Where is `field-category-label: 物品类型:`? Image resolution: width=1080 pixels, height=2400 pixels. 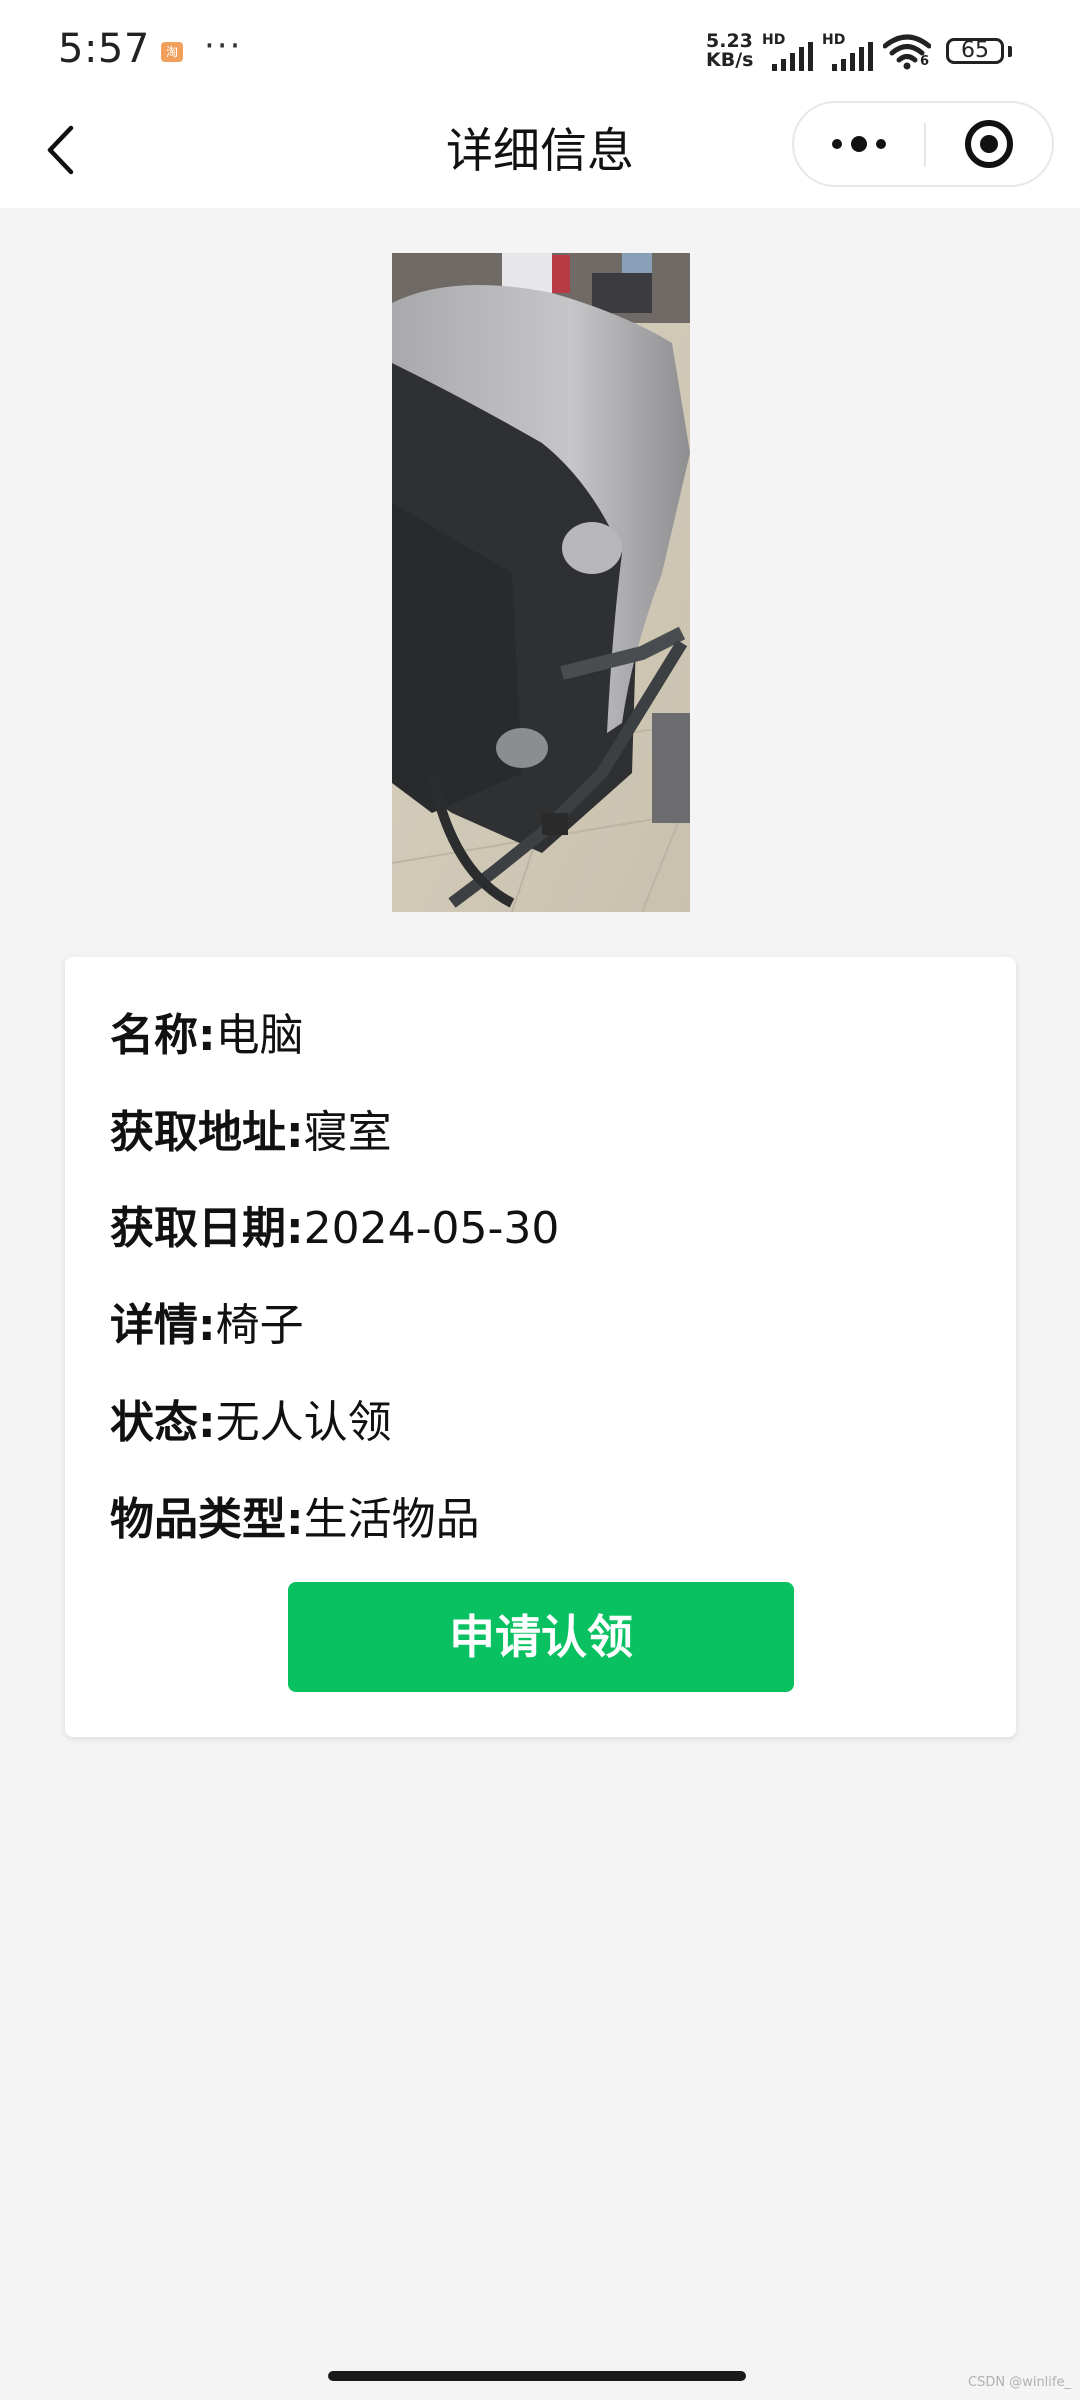 field-category-label: 物品类型: is located at coordinates (207, 1519).